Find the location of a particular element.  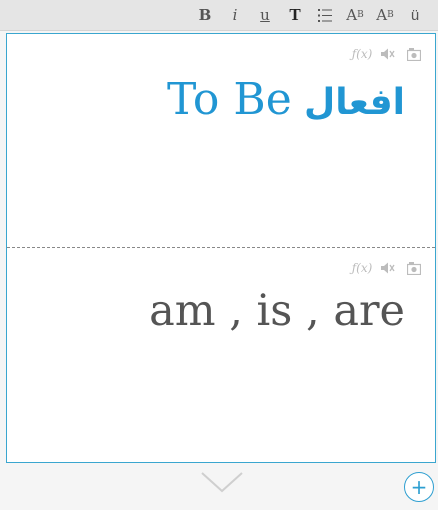

text-style-button: T is located at coordinates (295, 15).